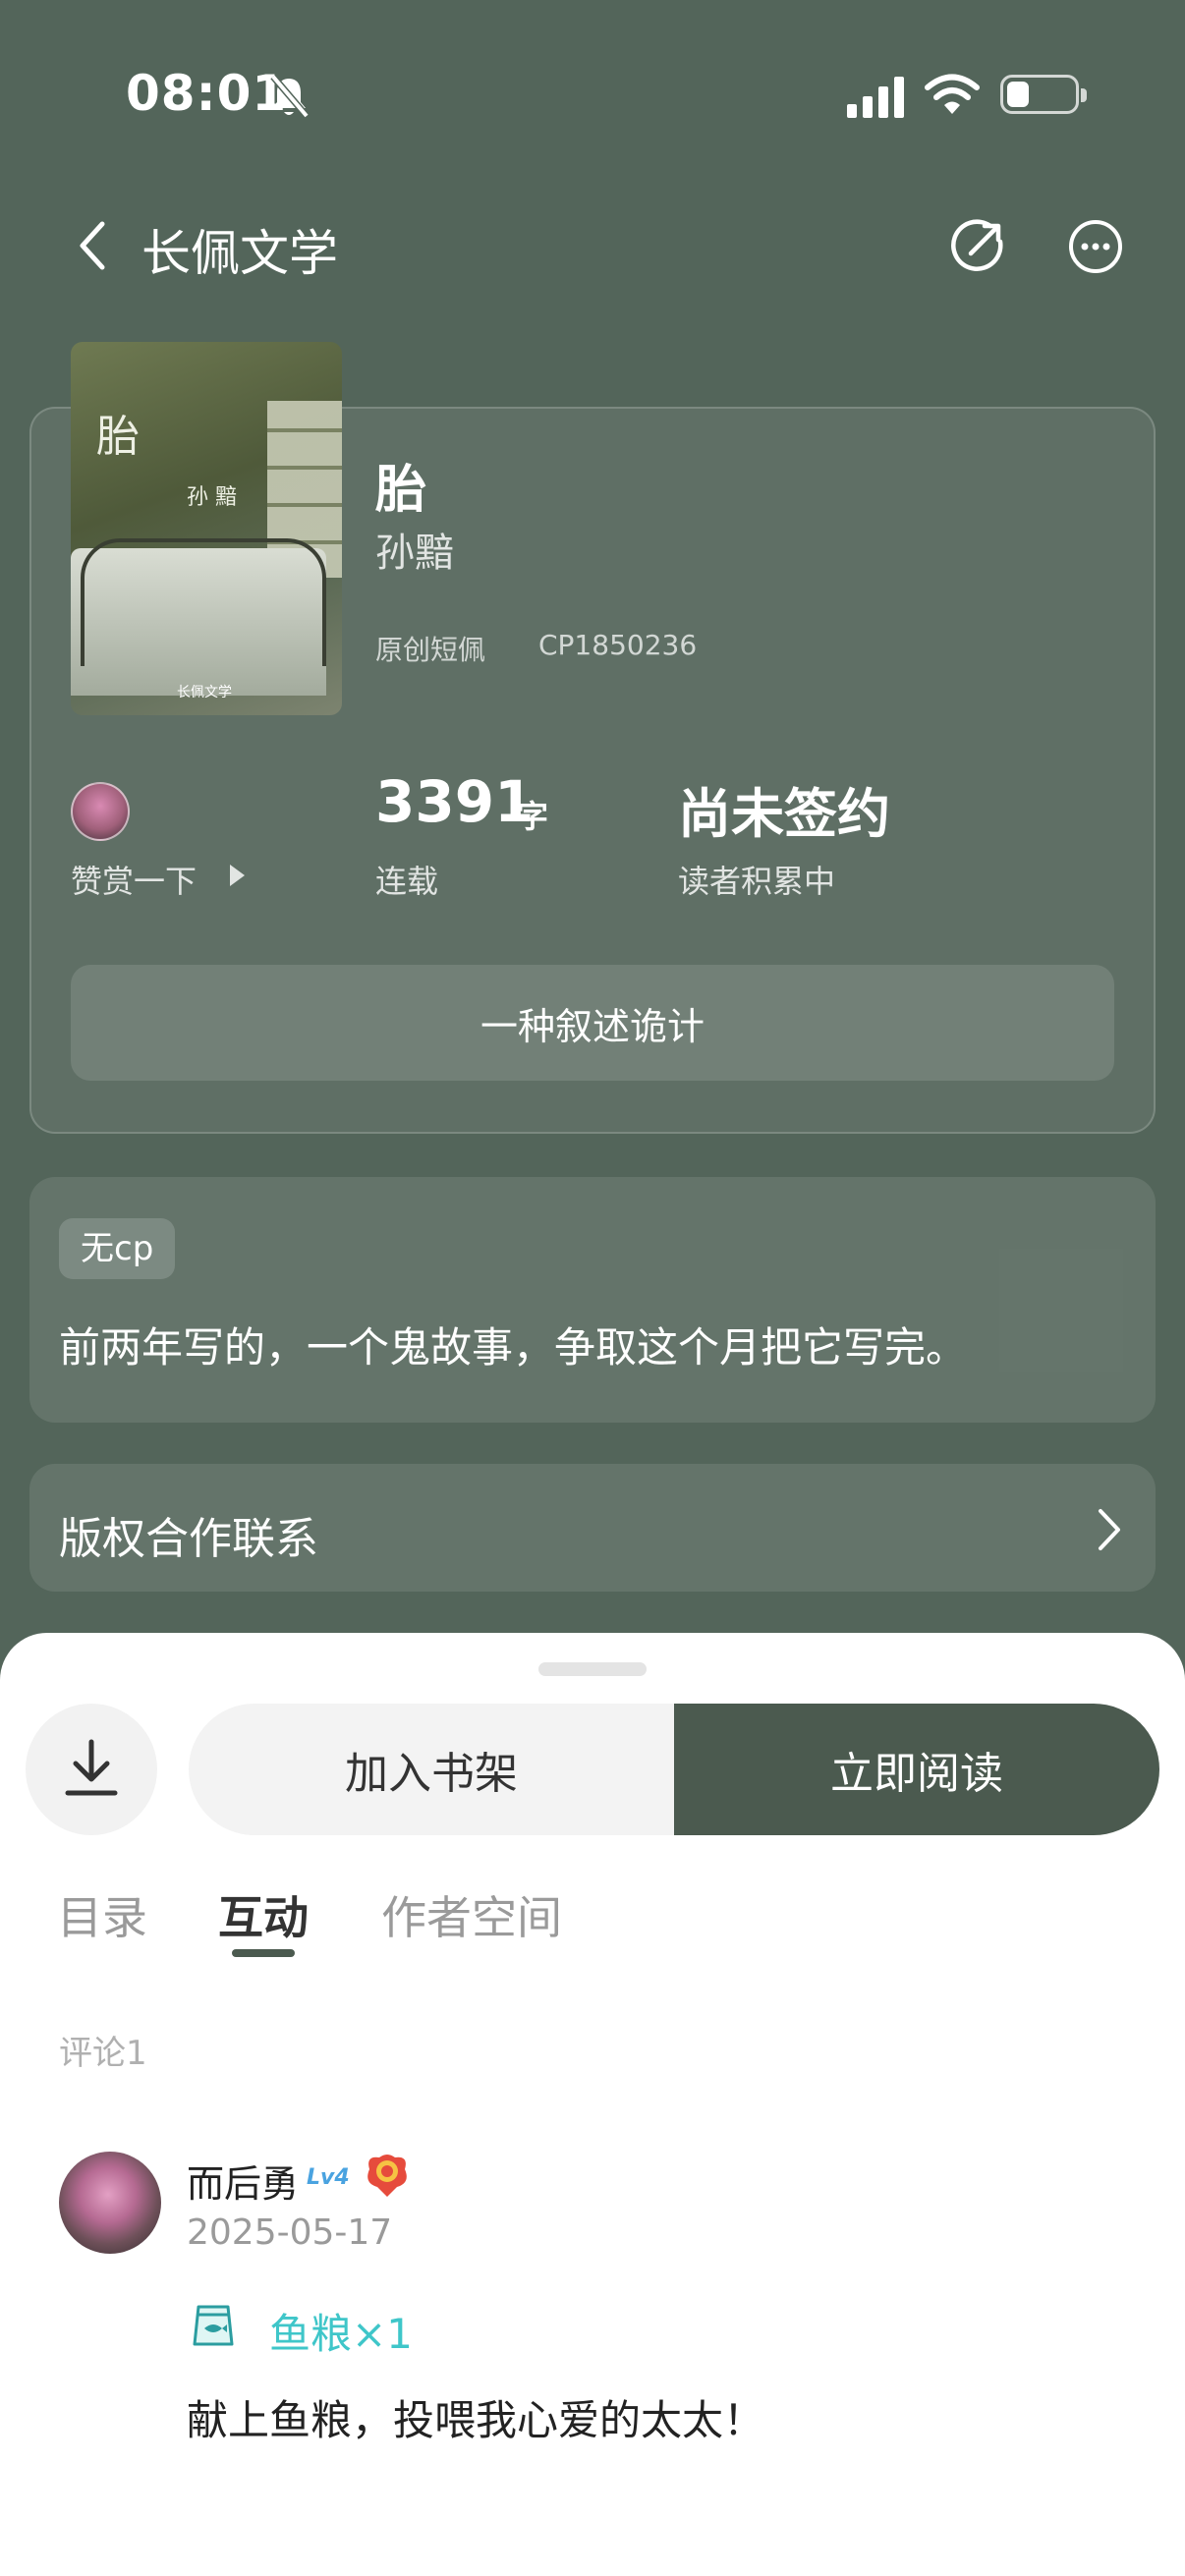 The image size is (1185, 2576). What do you see at coordinates (204, 602) in the screenshot?
I see `cover-bed-frame` at bounding box center [204, 602].